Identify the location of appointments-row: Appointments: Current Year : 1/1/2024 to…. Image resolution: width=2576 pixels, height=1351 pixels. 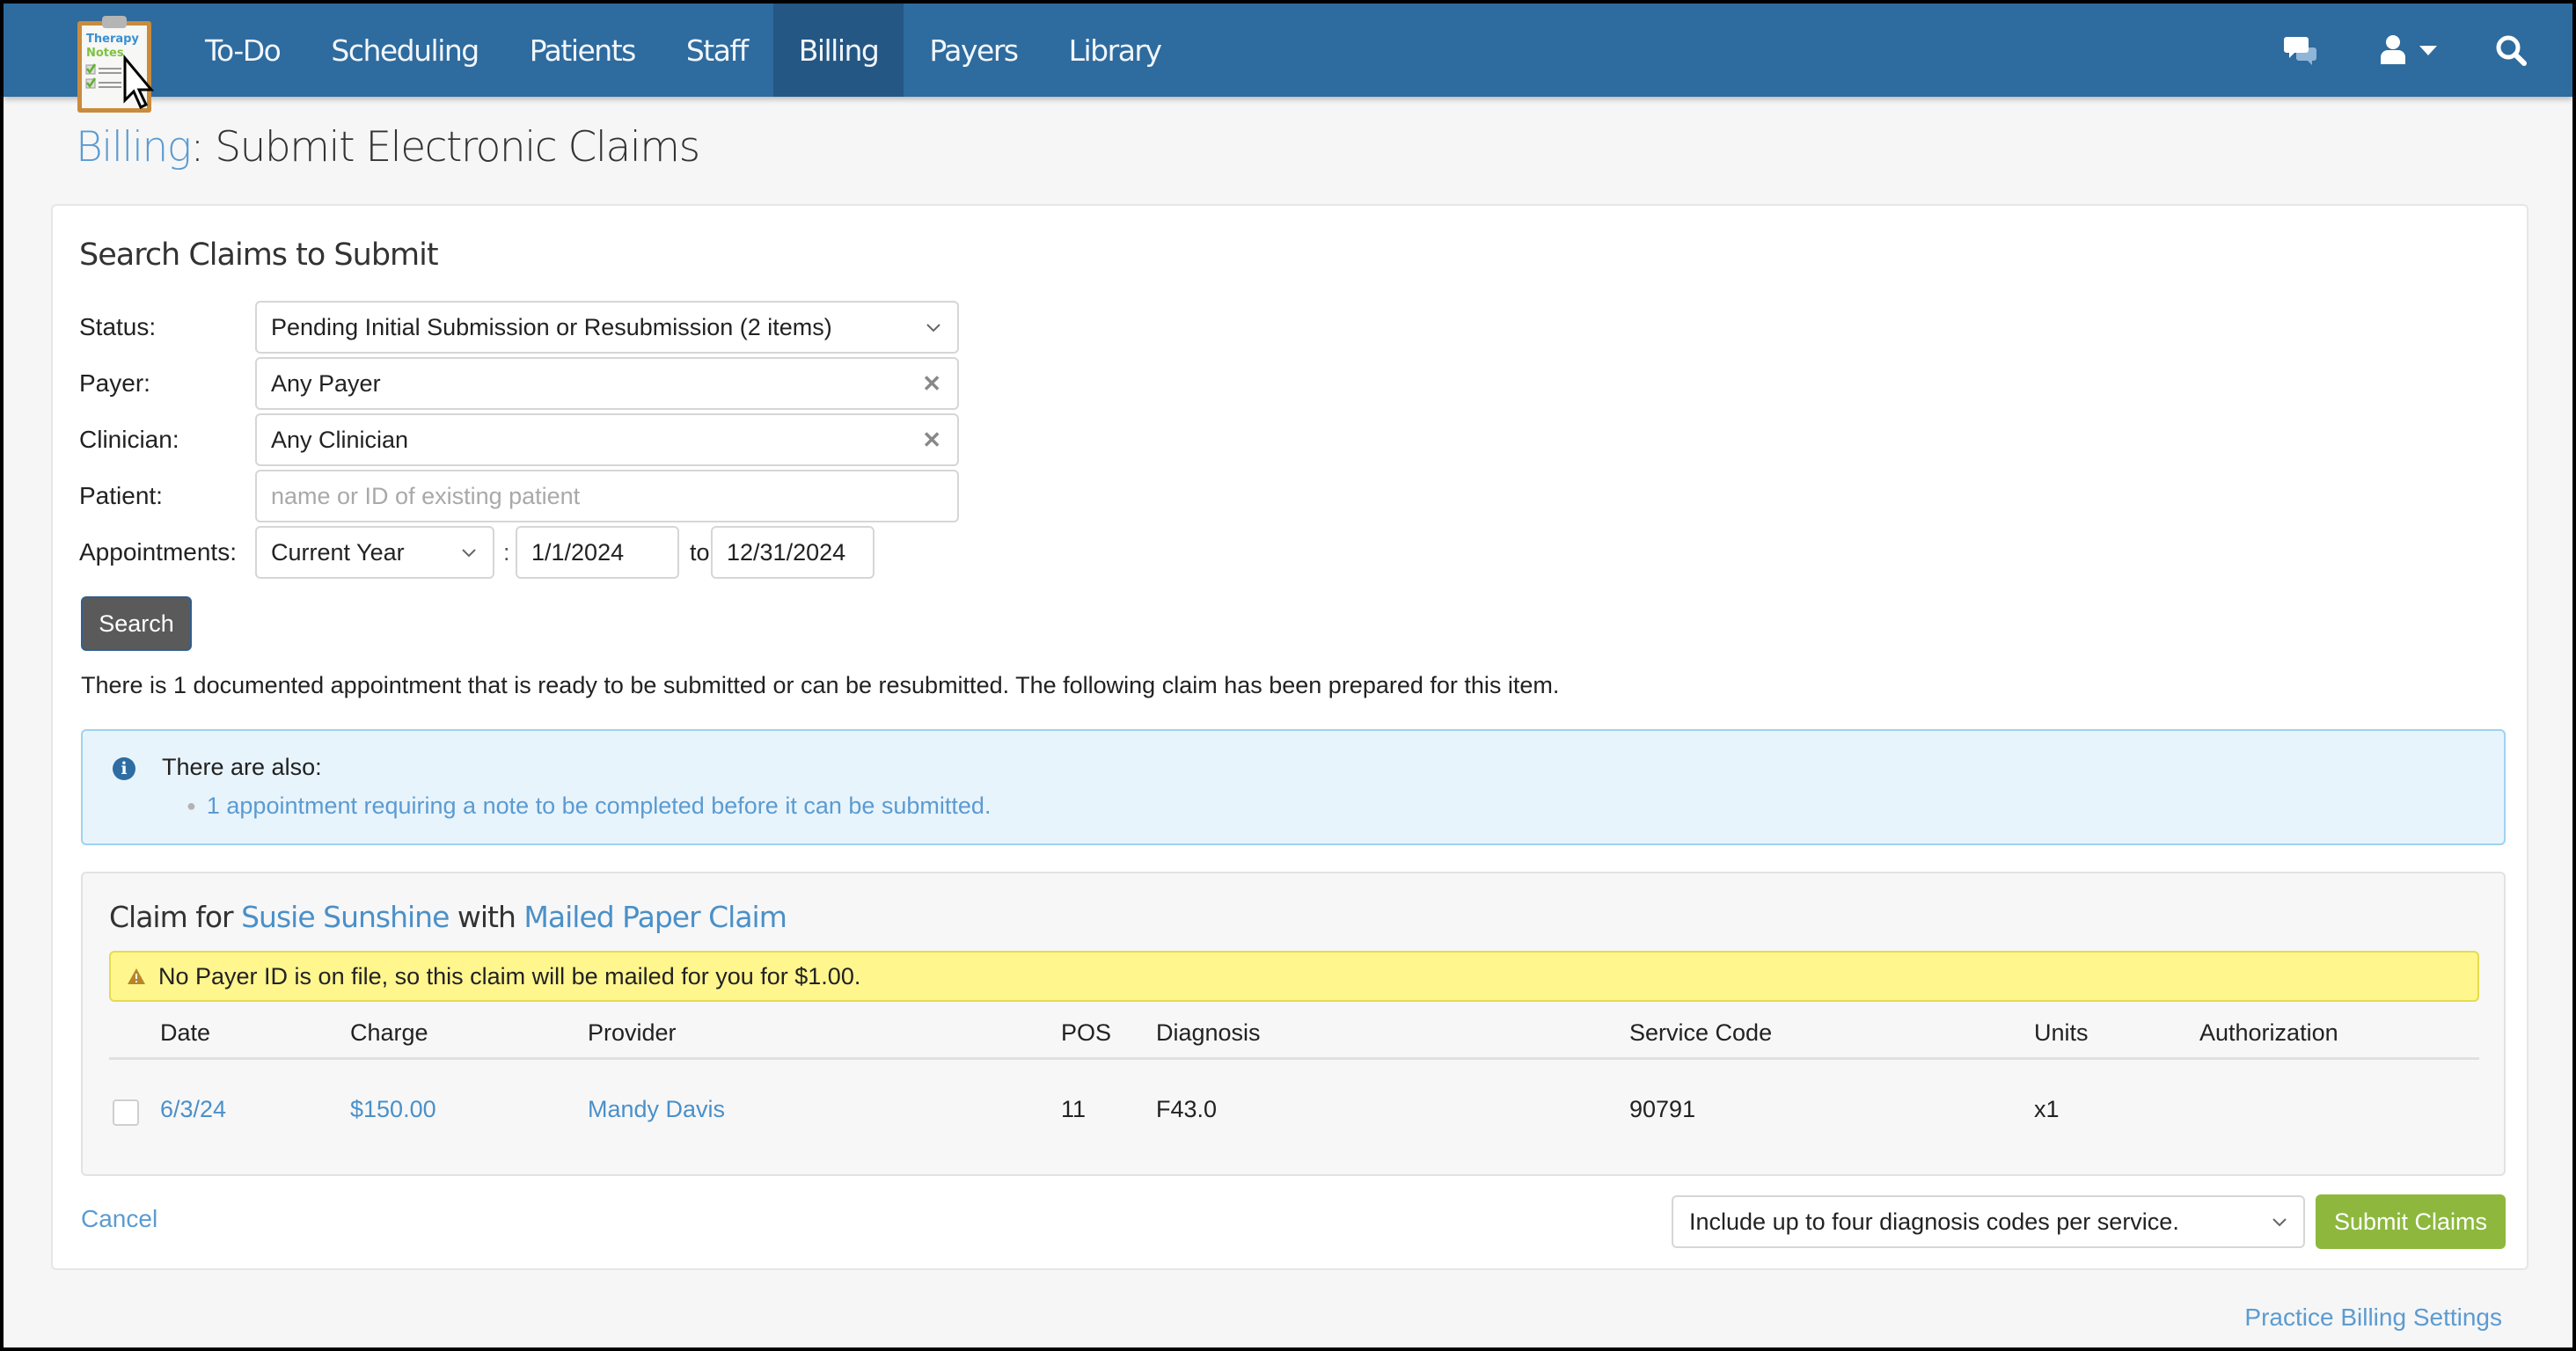
(477, 552).